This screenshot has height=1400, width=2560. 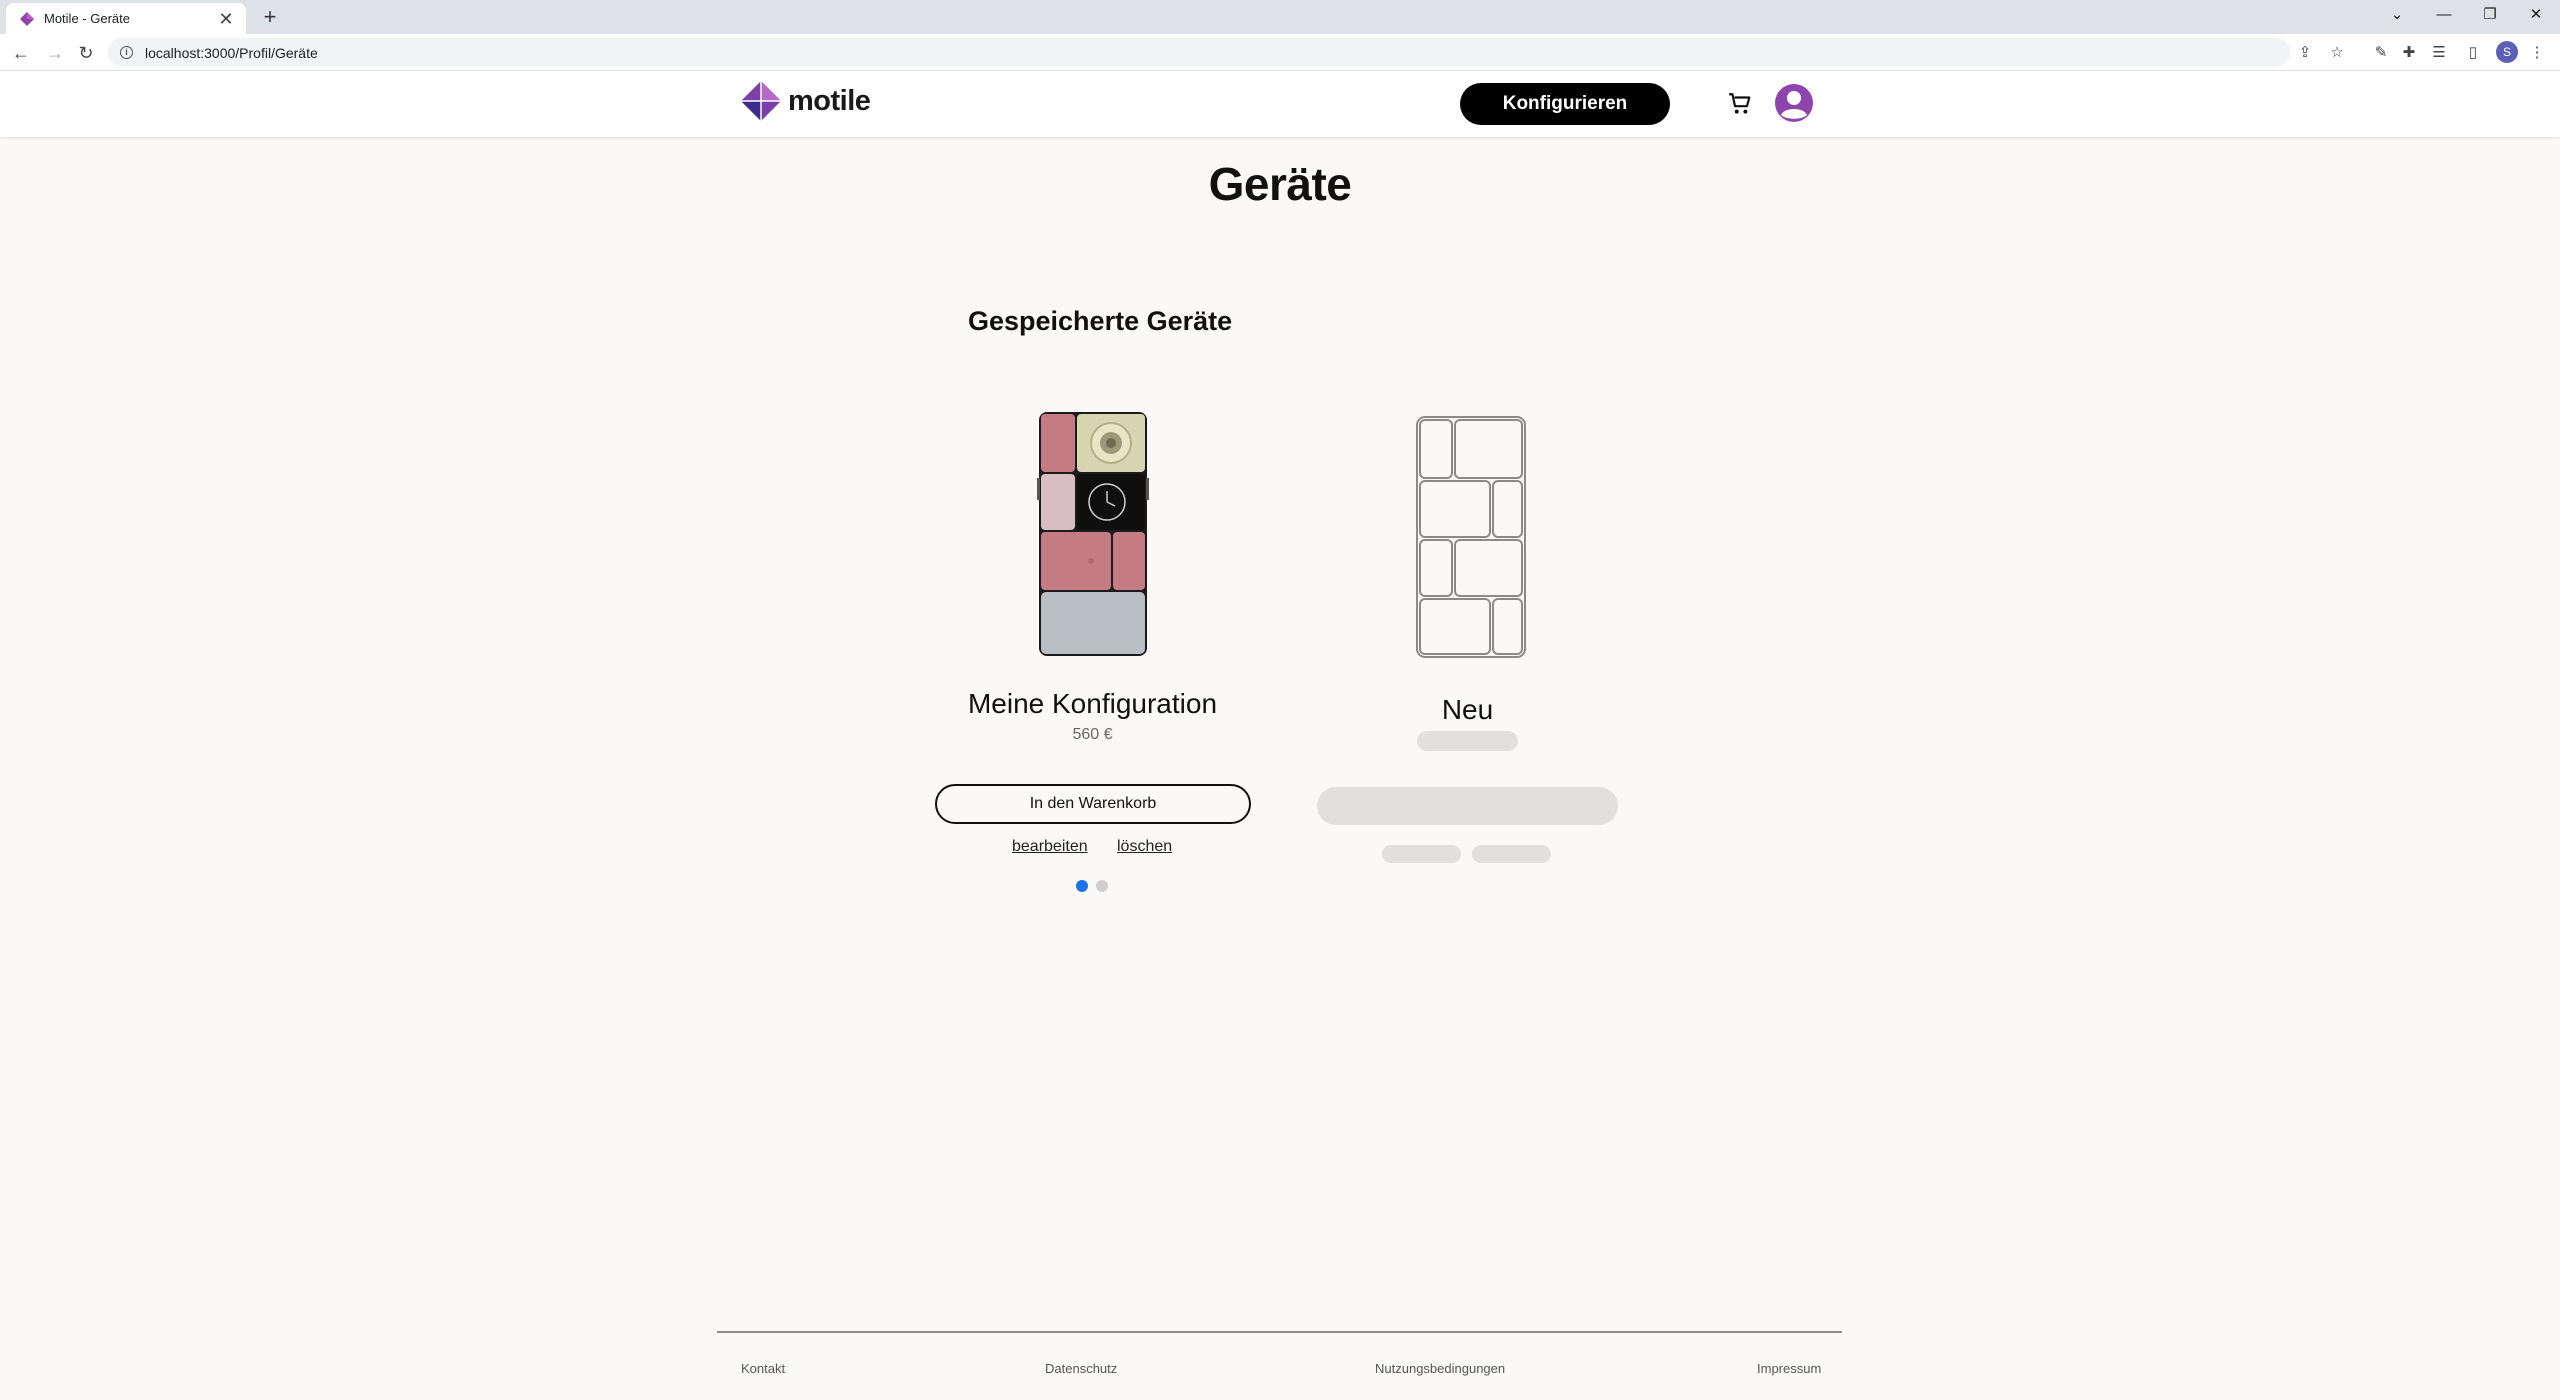 I want to click on motile-favicon-icon, so click(x=27, y=18).